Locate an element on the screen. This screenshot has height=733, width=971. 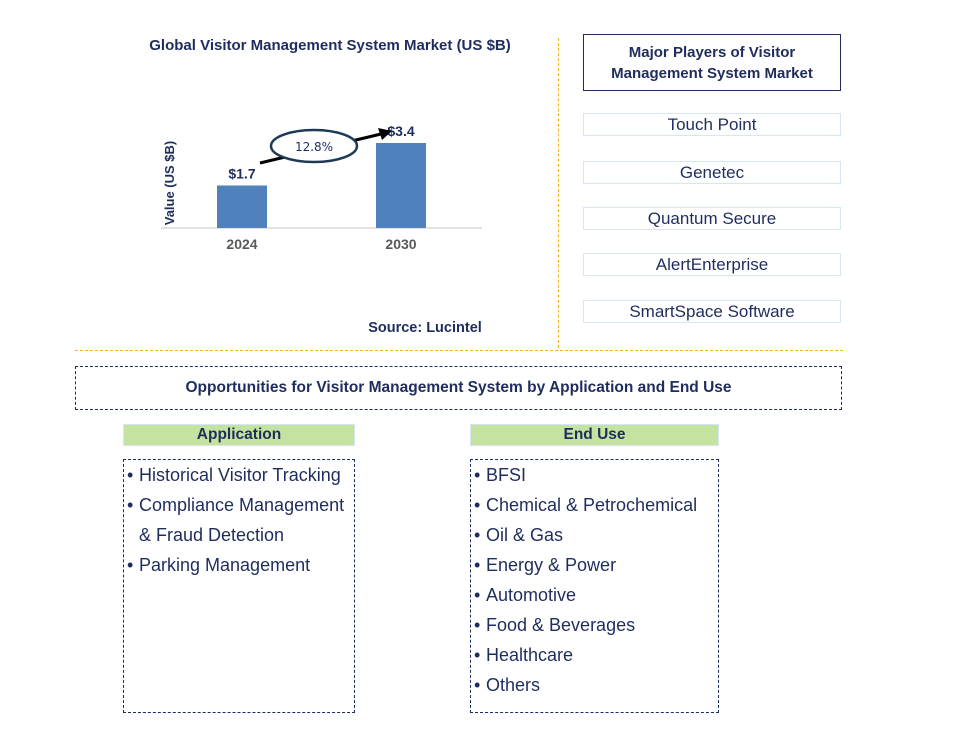
list-item: • Automotive is located at coordinates (525, 595).